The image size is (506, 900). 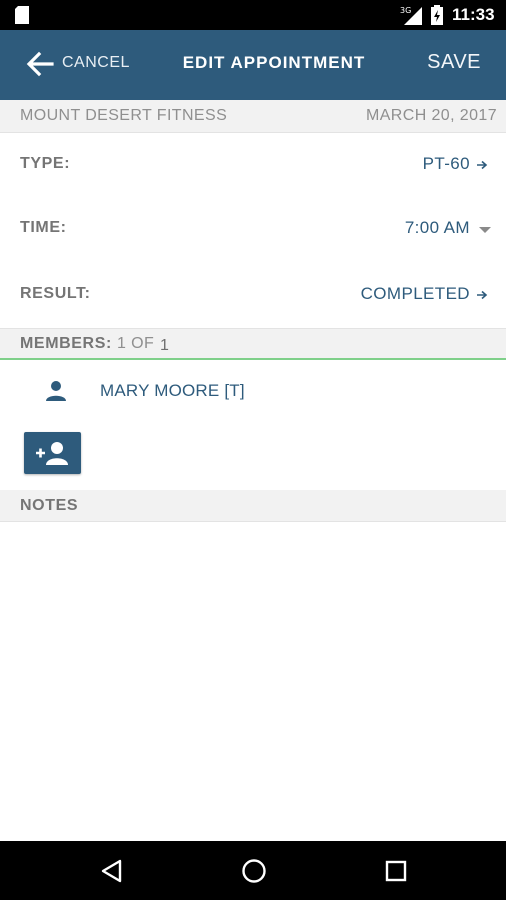 What do you see at coordinates (136, 343) in the screenshot?
I see `members-count: 1 OF` at bounding box center [136, 343].